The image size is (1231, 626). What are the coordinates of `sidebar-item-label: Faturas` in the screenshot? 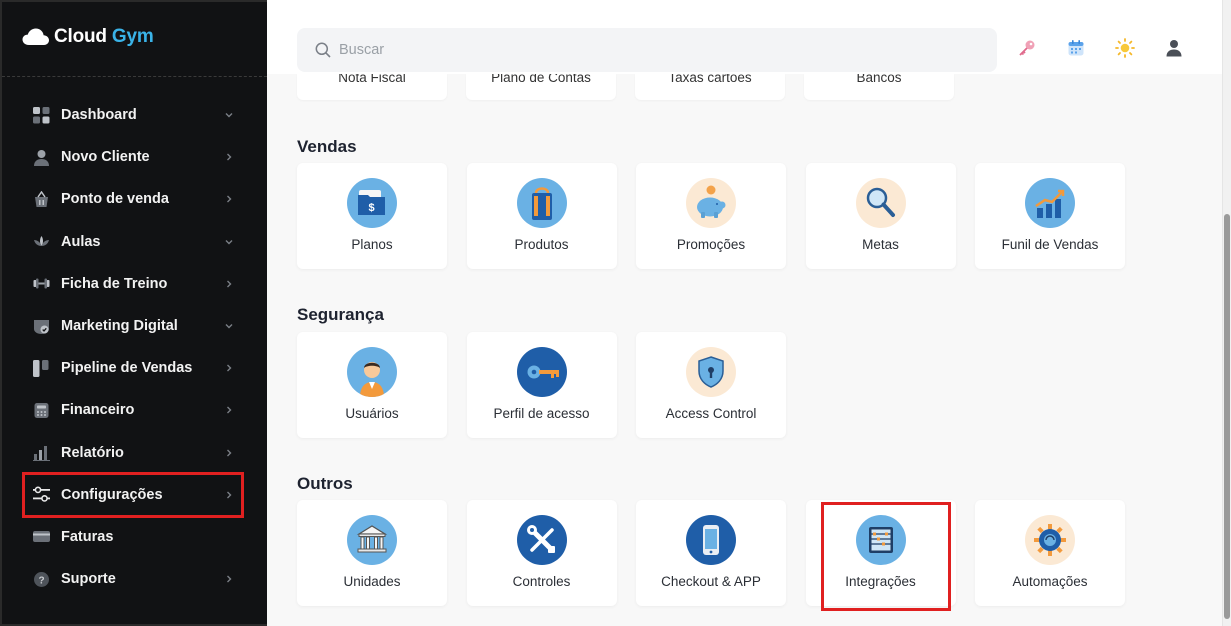 It's located at (87, 536).